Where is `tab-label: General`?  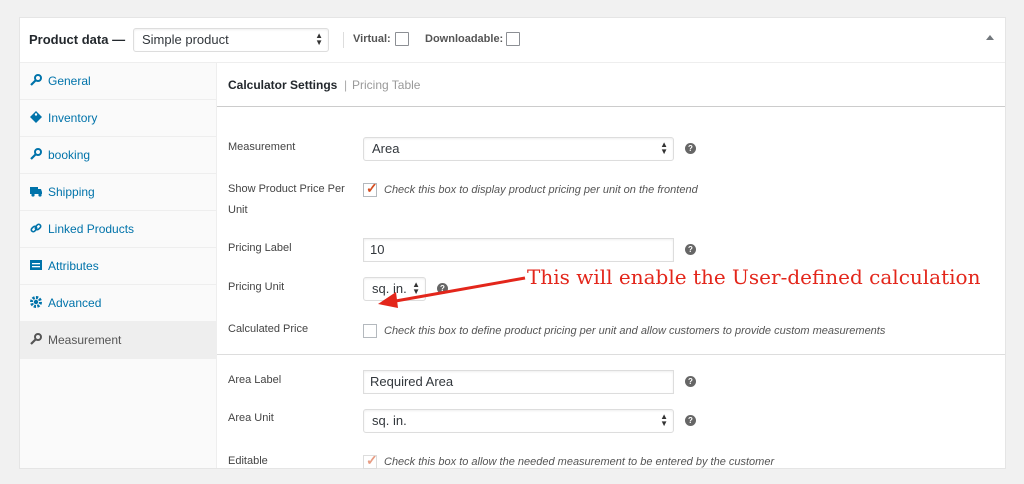 tab-label: General is located at coordinates (69, 81).